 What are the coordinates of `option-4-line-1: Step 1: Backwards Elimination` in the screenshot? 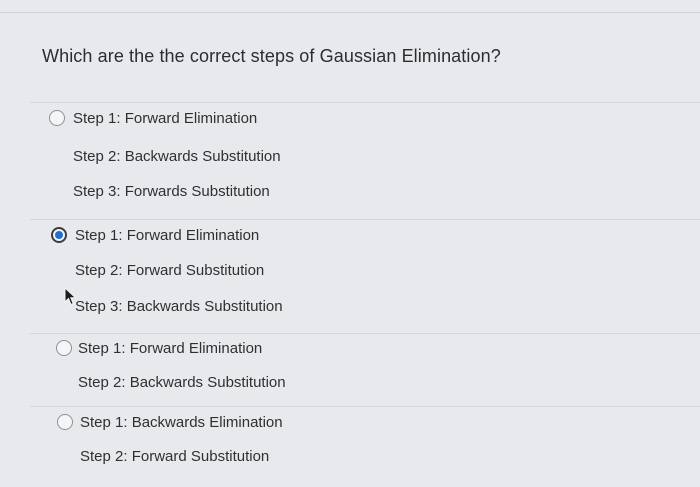 It's located at (181, 422).